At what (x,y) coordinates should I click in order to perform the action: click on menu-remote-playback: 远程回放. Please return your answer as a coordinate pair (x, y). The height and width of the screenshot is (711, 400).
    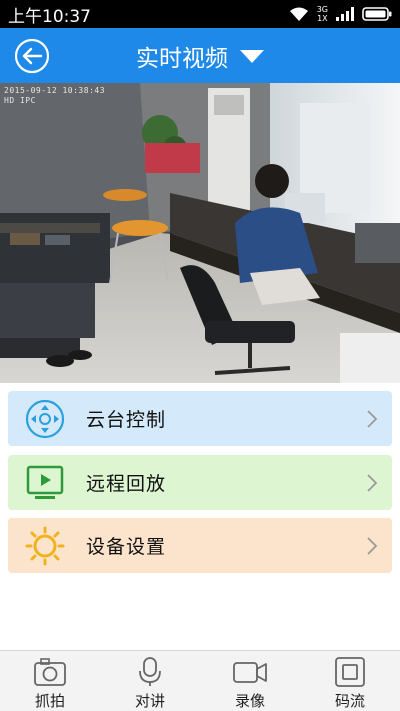
    Looking at the image, I should click on (200, 482).